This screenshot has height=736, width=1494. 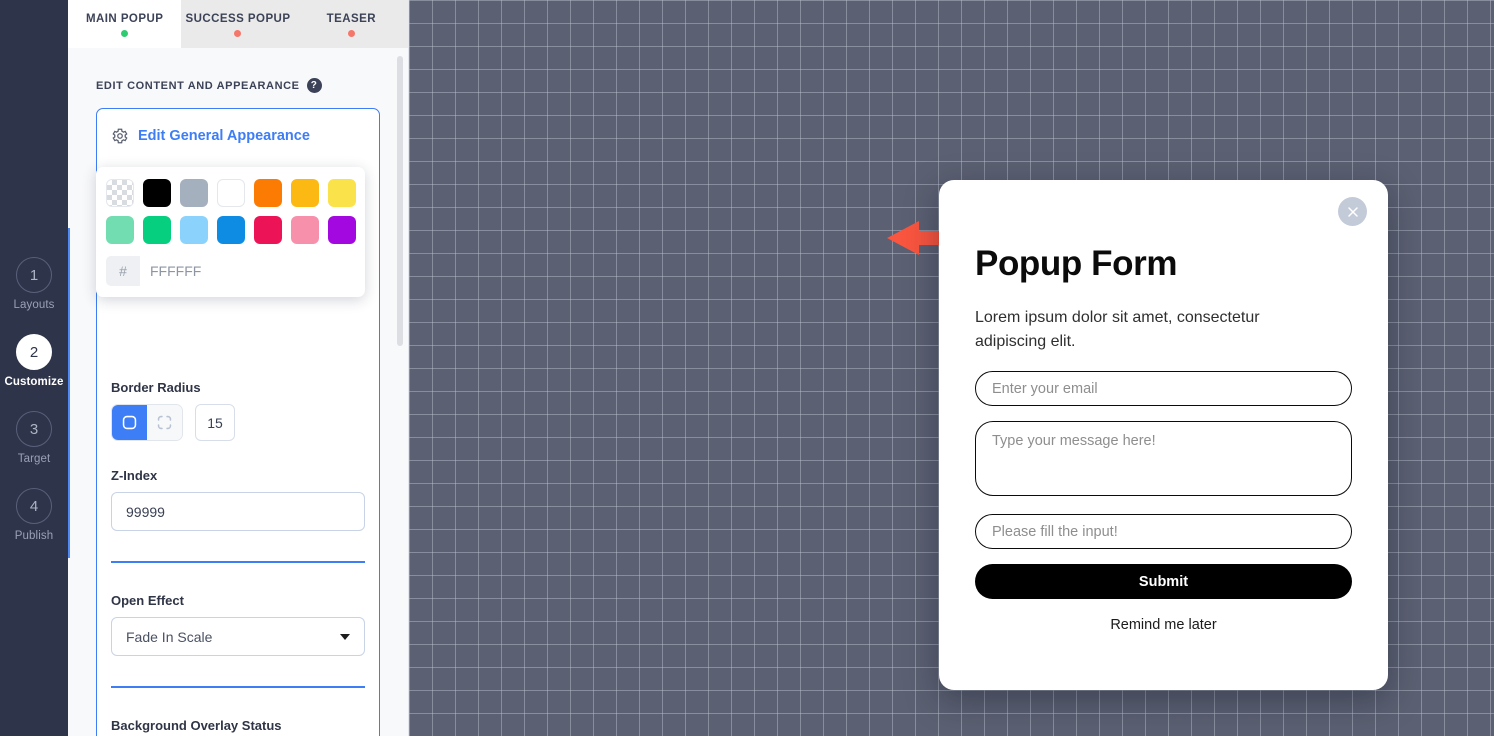 What do you see at coordinates (129, 422) in the screenshot?
I see `rounded-square-icon` at bounding box center [129, 422].